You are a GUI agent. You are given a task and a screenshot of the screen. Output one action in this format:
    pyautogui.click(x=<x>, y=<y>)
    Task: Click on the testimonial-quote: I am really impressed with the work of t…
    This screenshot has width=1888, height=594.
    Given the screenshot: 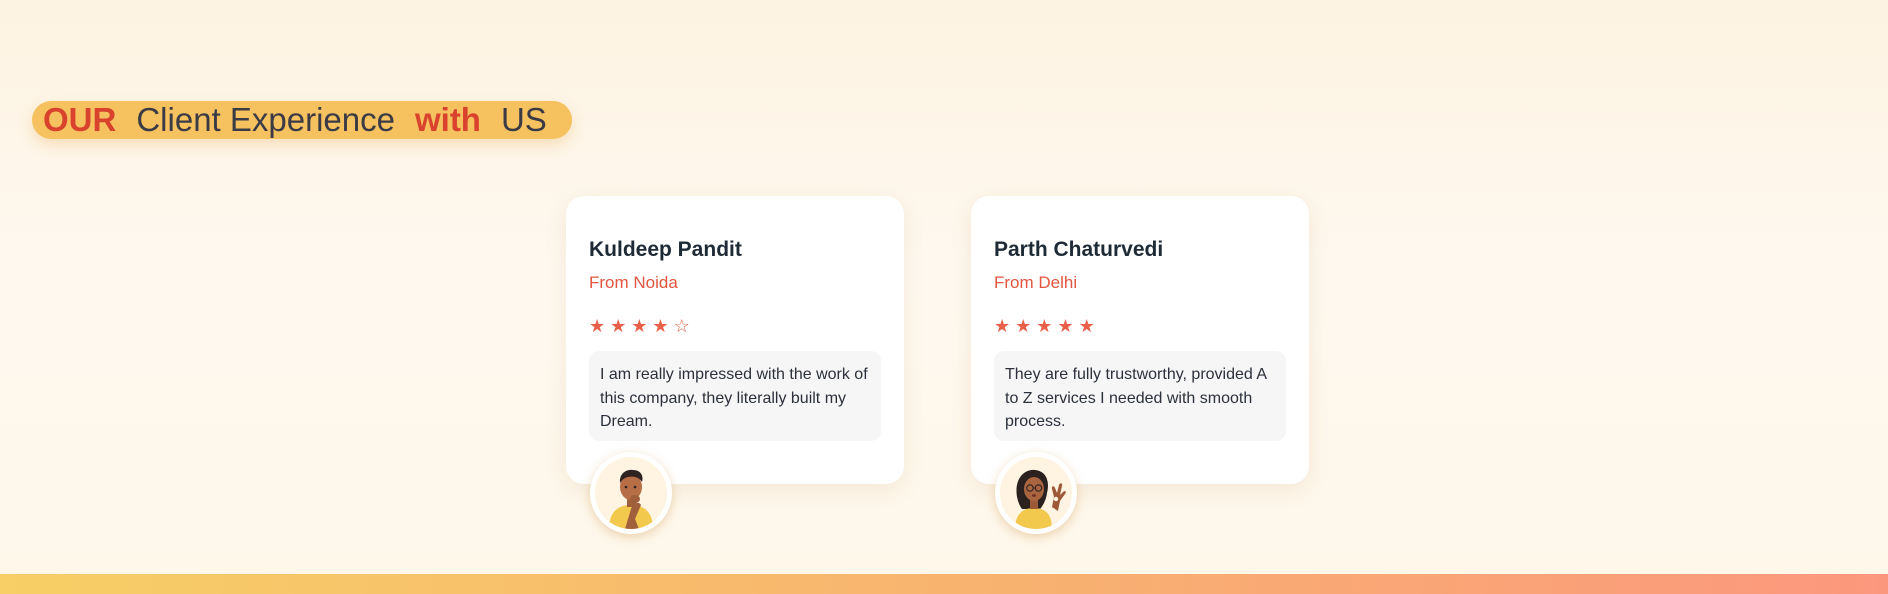 What is the action you would take?
    pyautogui.click(x=735, y=396)
    